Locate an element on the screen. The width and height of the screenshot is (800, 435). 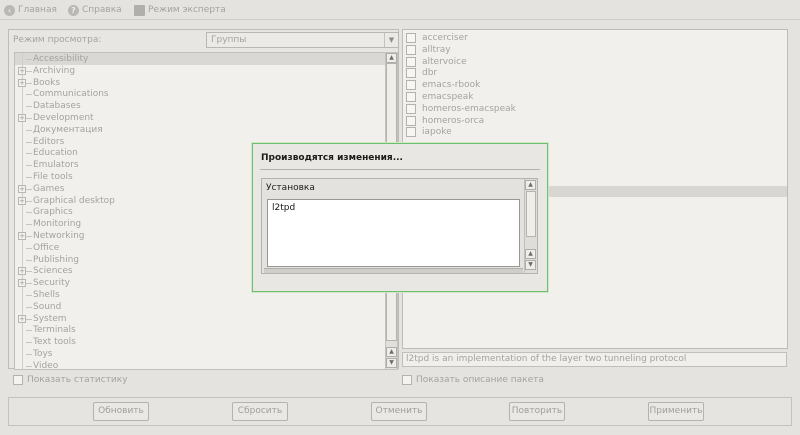
help-icon: ? is located at coordinates (73, 10).